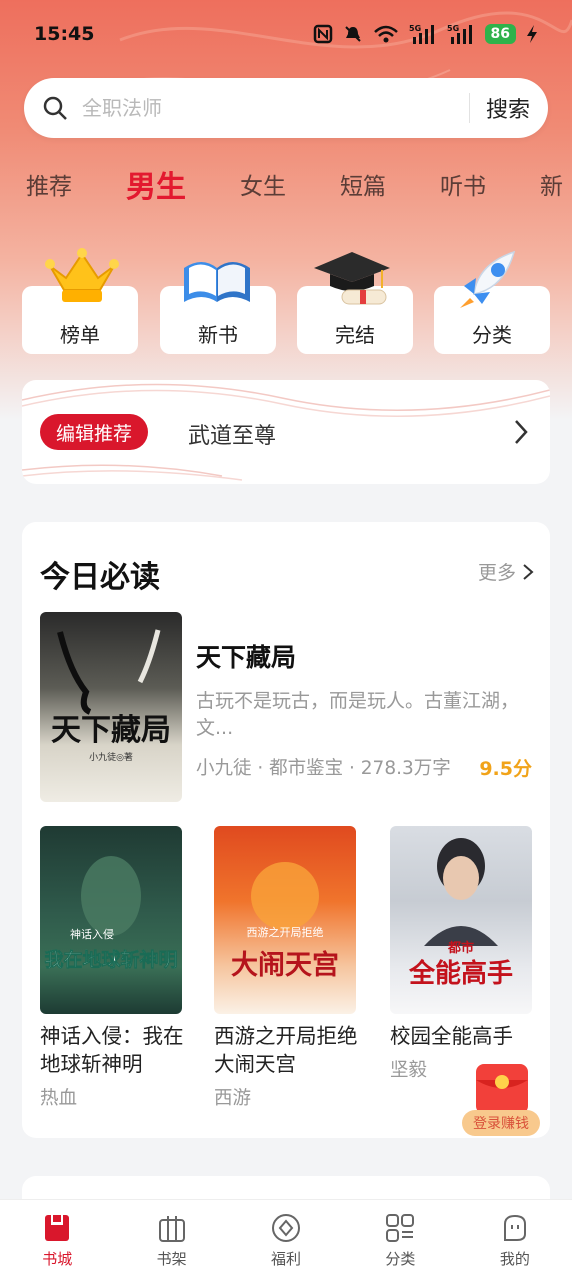 The height and width of the screenshot is (1279, 572). Describe the element at coordinates (171, 1229) in the screenshot. I see `bookshelf-icon` at that location.